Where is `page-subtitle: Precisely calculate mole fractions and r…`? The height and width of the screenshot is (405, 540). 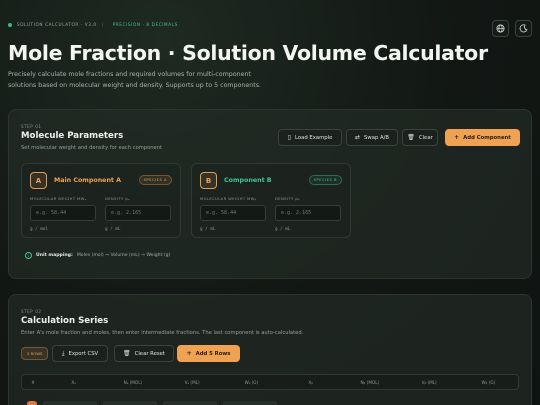
page-subtitle: Precisely calculate mole fractions and r… is located at coordinates (135, 80).